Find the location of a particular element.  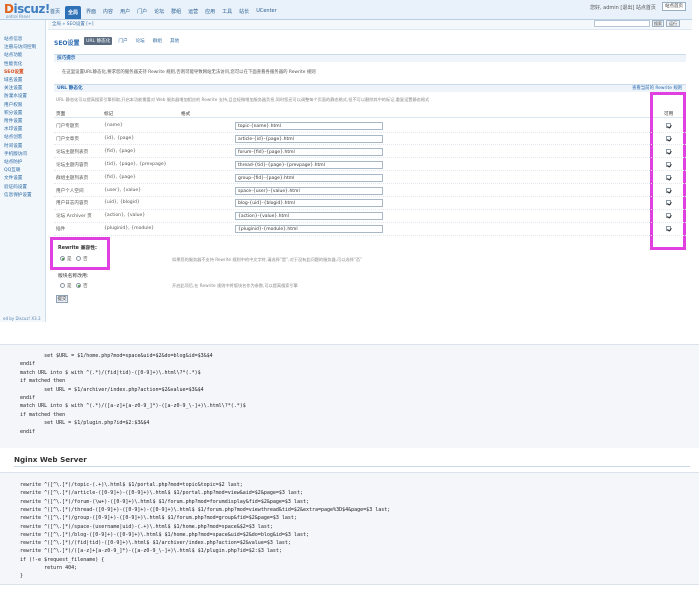

url-section-header: URL 静态化 is located at coordinates (370, 88).